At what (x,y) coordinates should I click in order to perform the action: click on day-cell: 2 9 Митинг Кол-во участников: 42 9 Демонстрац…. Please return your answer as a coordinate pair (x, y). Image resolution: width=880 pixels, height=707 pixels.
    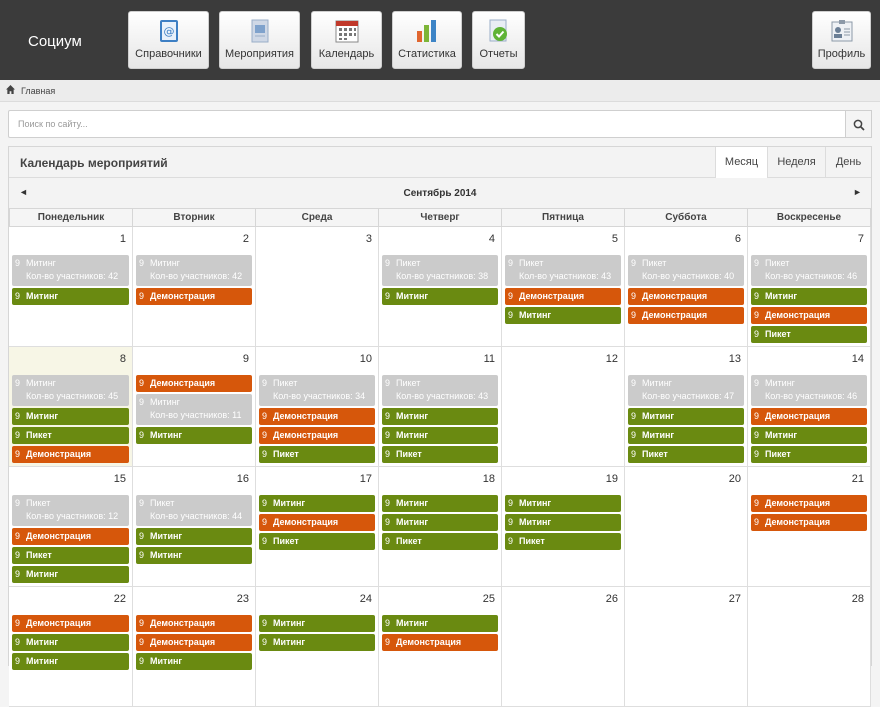
    Looking at the image, I should click on (194, 287).